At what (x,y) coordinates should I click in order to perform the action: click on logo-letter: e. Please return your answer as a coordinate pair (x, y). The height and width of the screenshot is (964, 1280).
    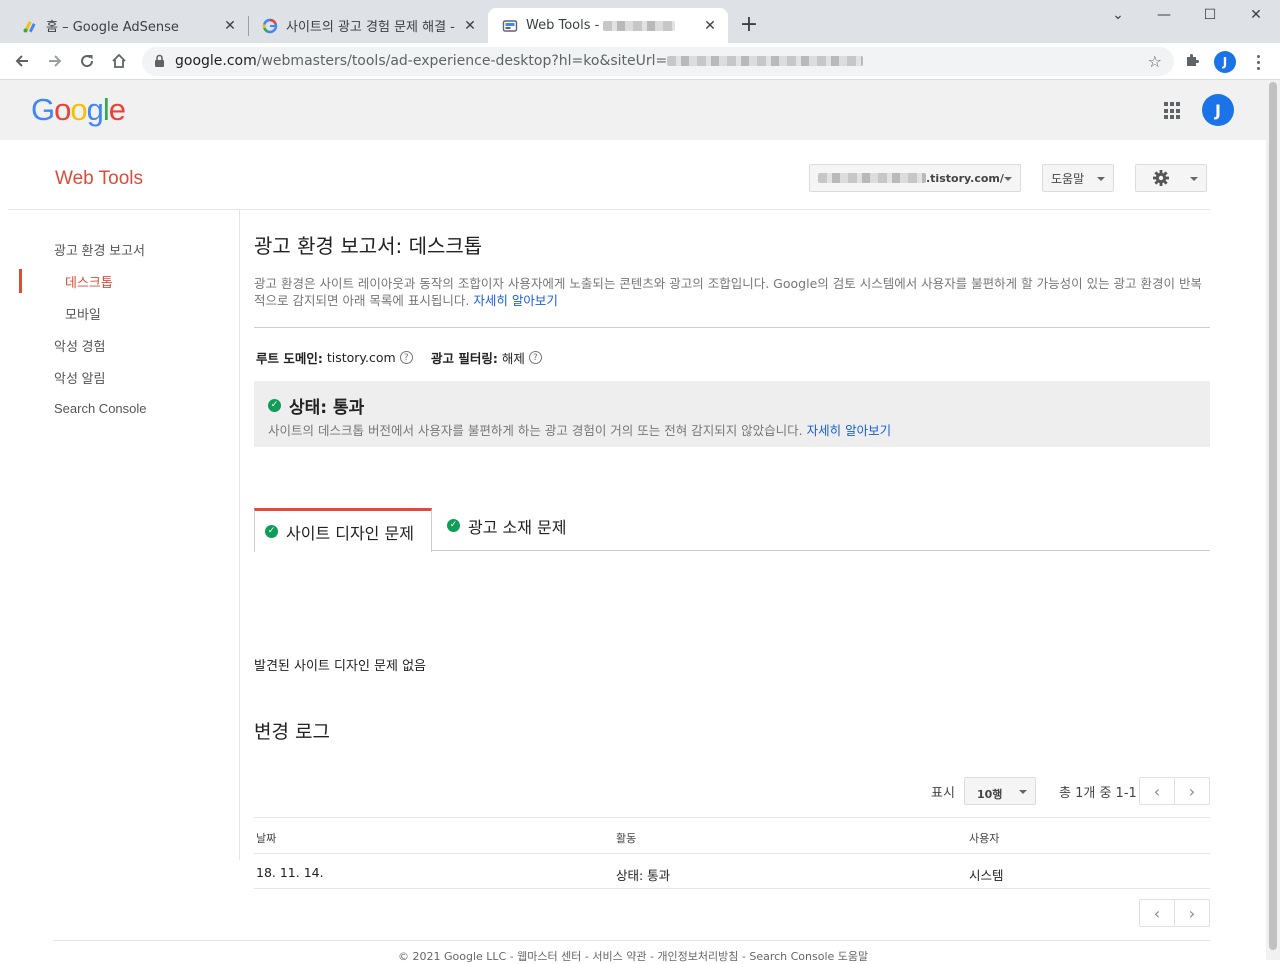
    Looking at the image, I should click on (117, 109).